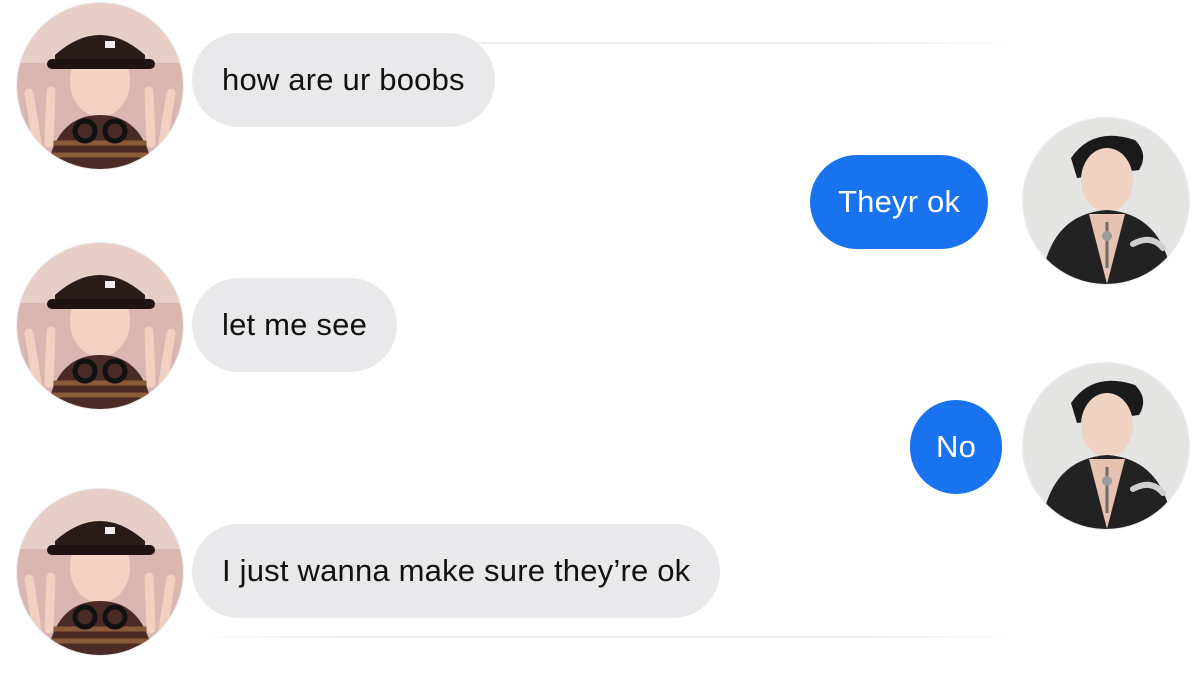 Image resolution: width=1200 pixels, height=687 pixels. I want to click on message-text: let me see, so click(295, 324).